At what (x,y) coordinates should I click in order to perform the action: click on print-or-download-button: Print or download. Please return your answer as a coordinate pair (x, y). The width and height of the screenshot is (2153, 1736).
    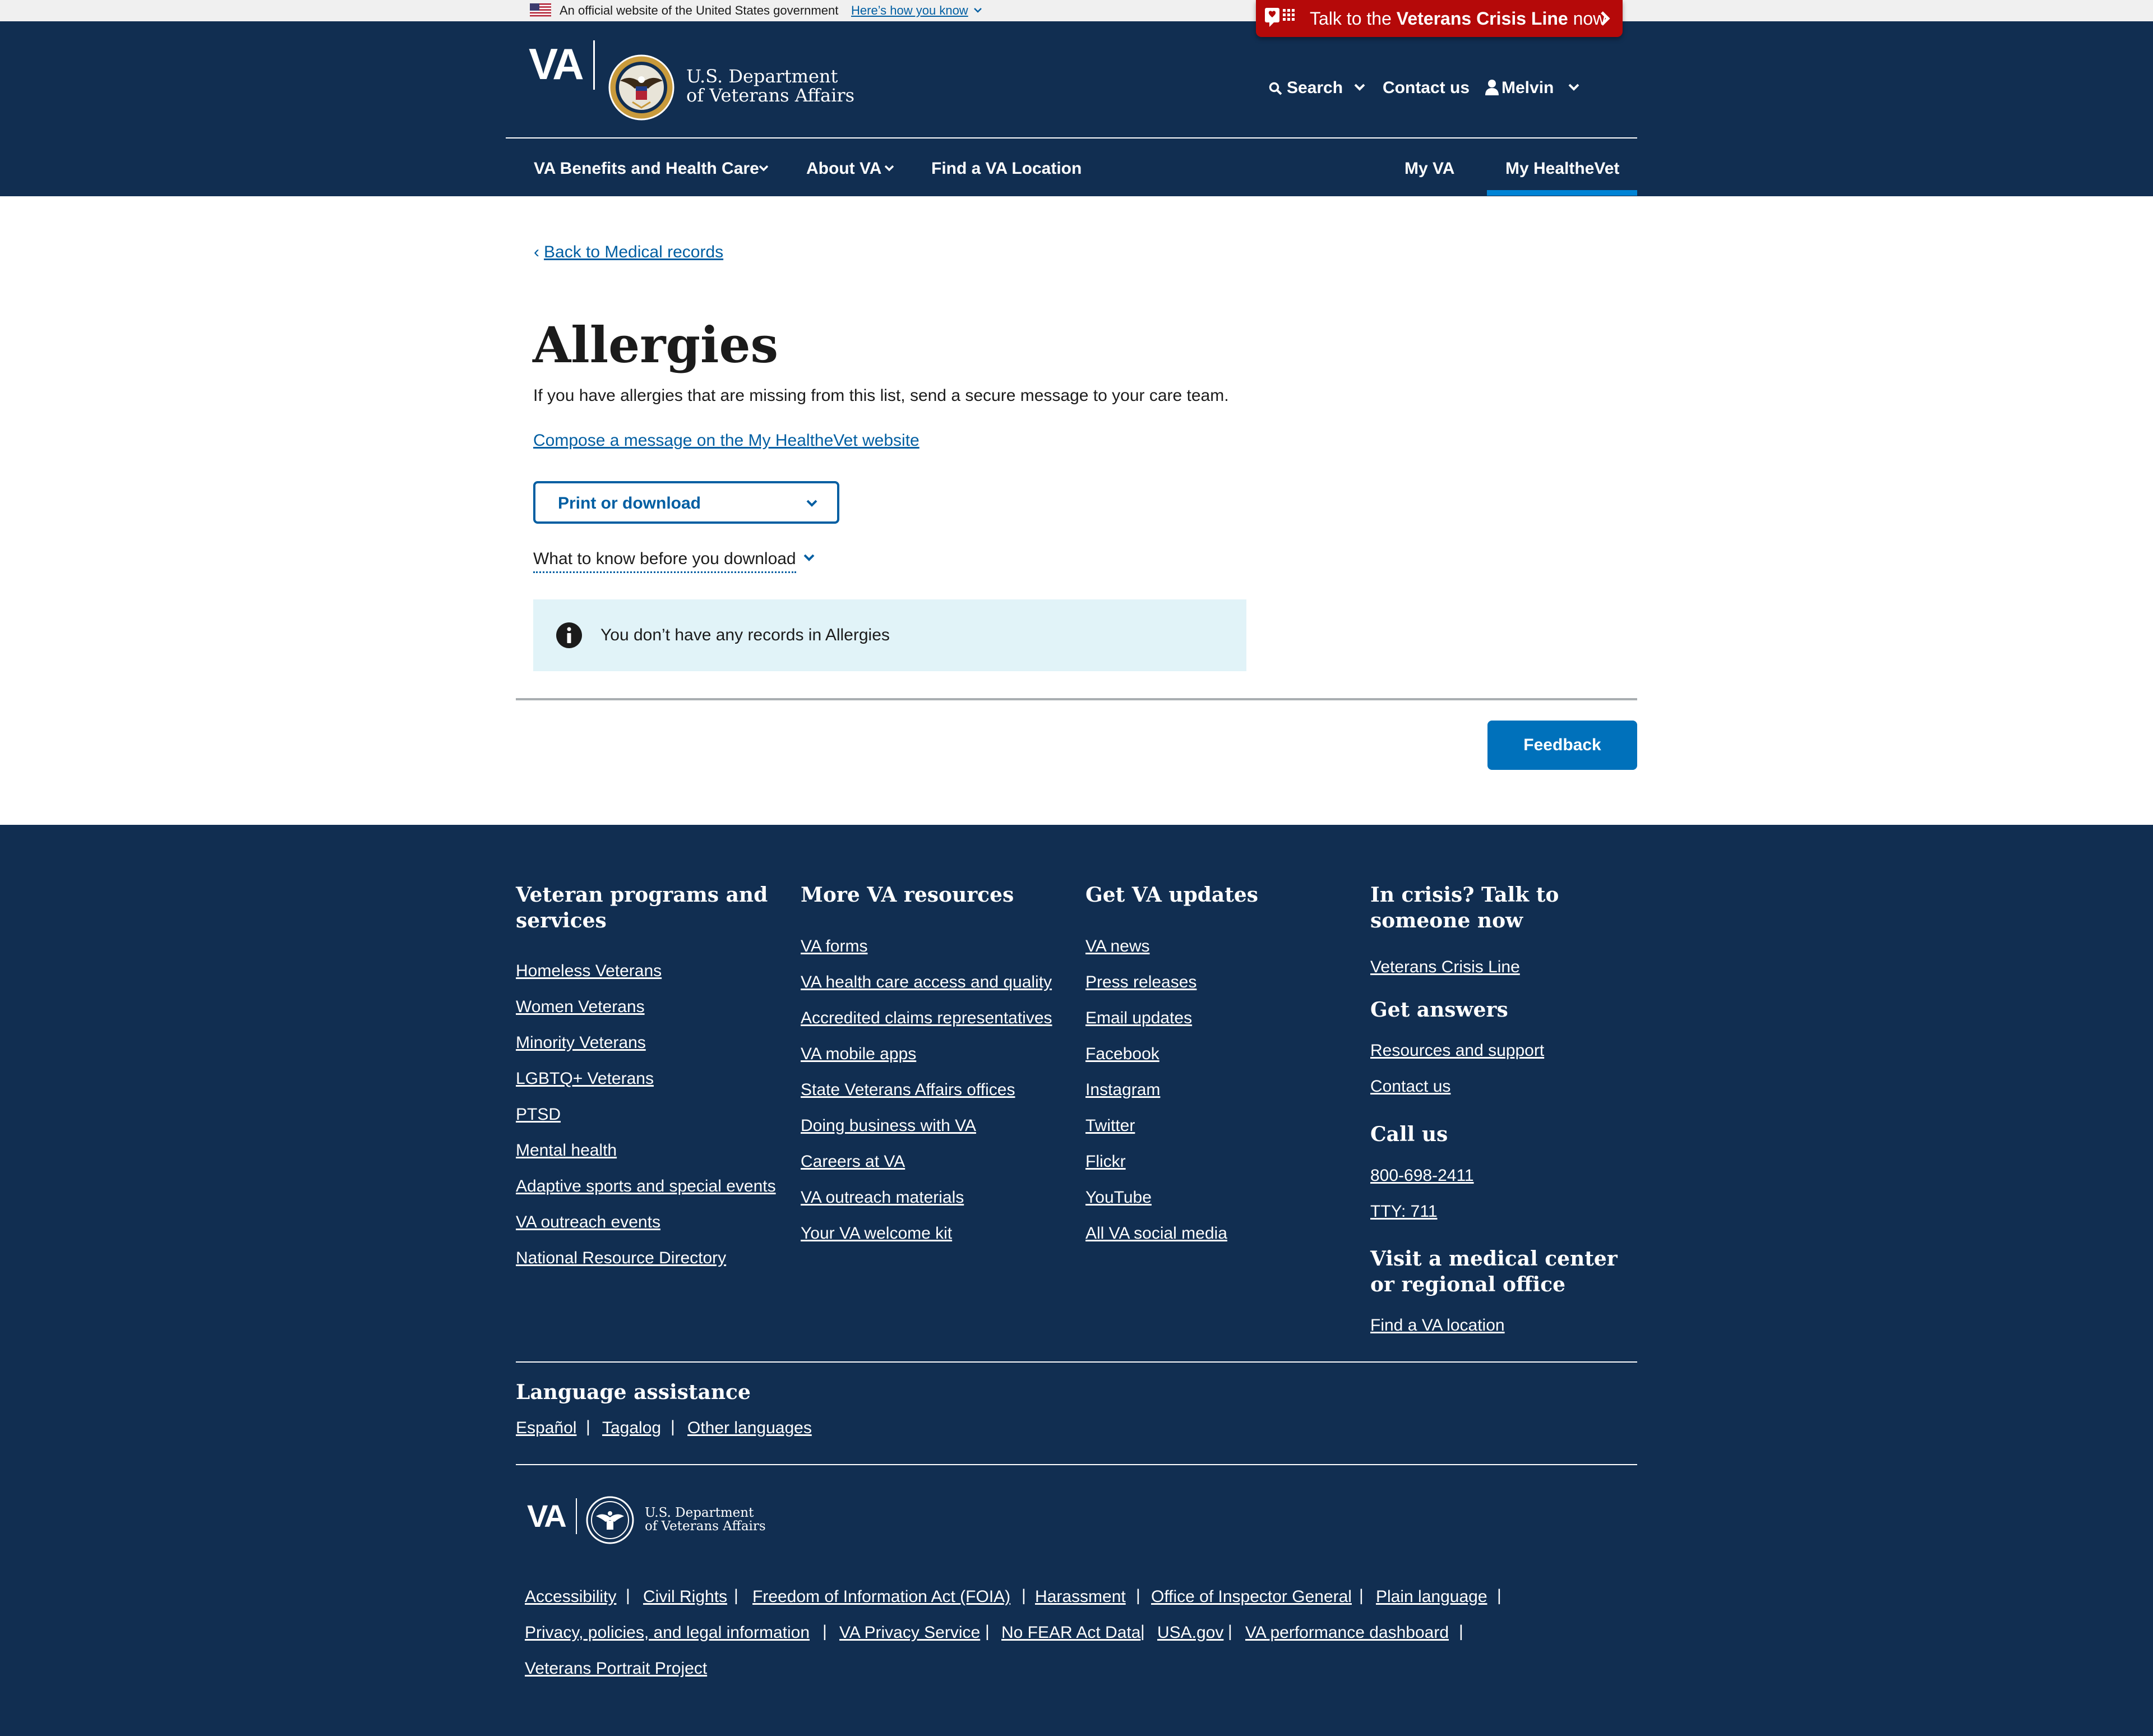
    Looking at the image, I should click on (686, 502).